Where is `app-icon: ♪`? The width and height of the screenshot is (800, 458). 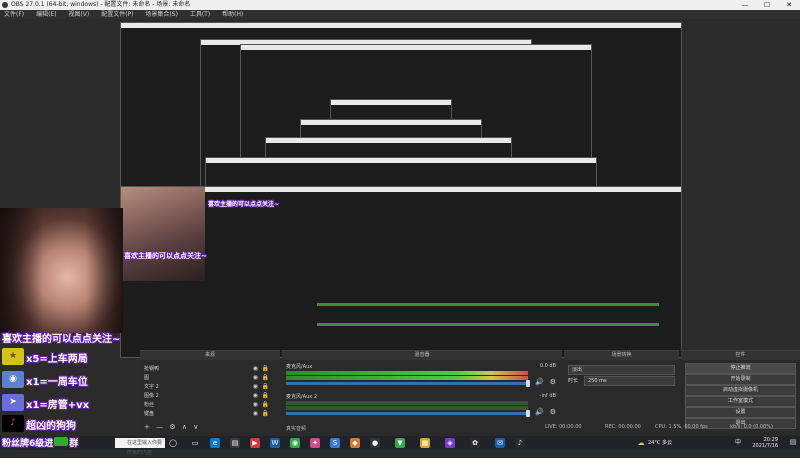 app-icon: ♪ is located at coordinates (520, 443).